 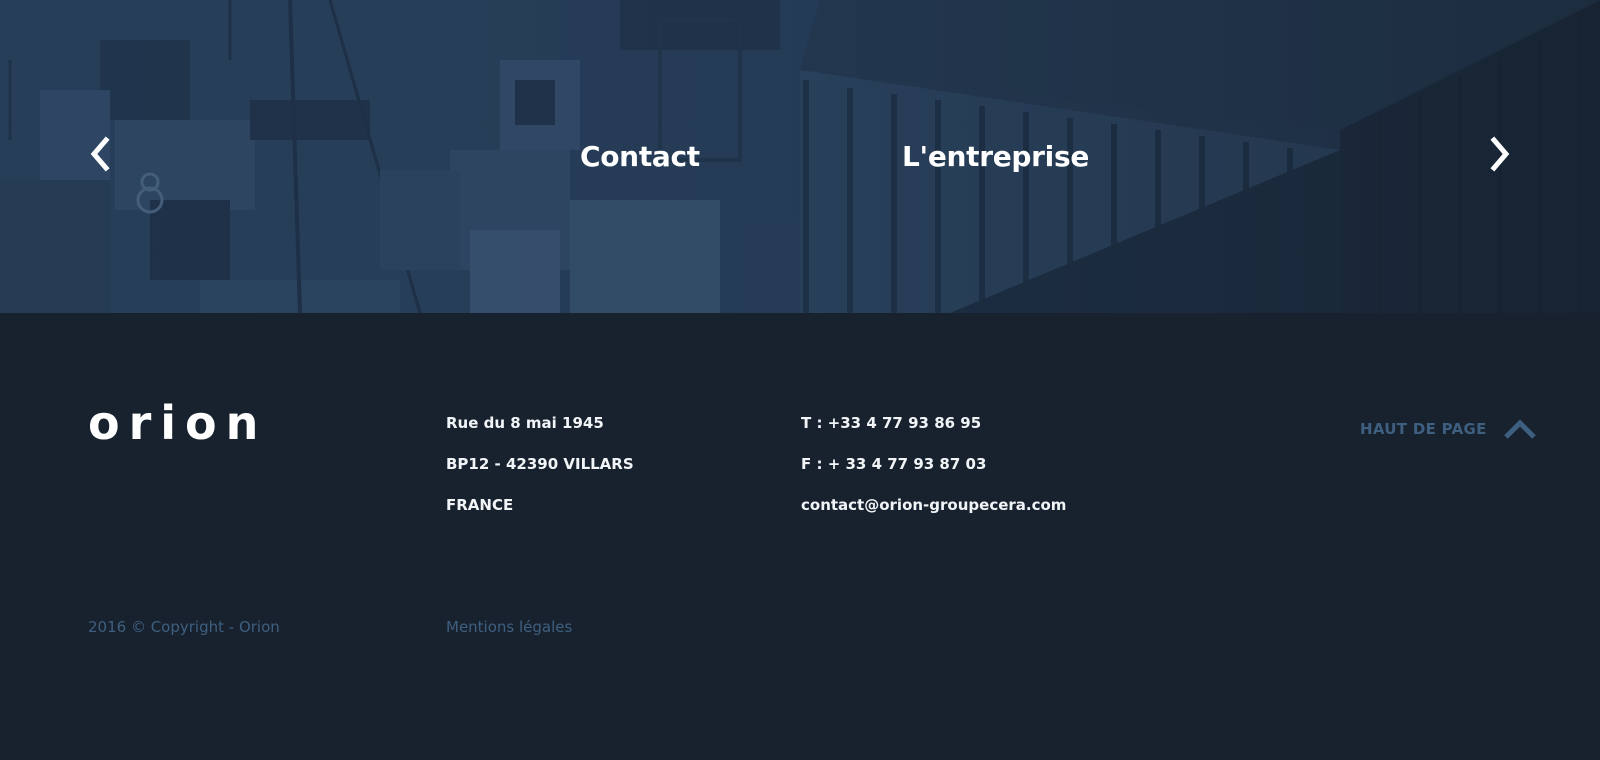 I want to click on entreprise-link: L'entreprise, so click(x=995, y=156).